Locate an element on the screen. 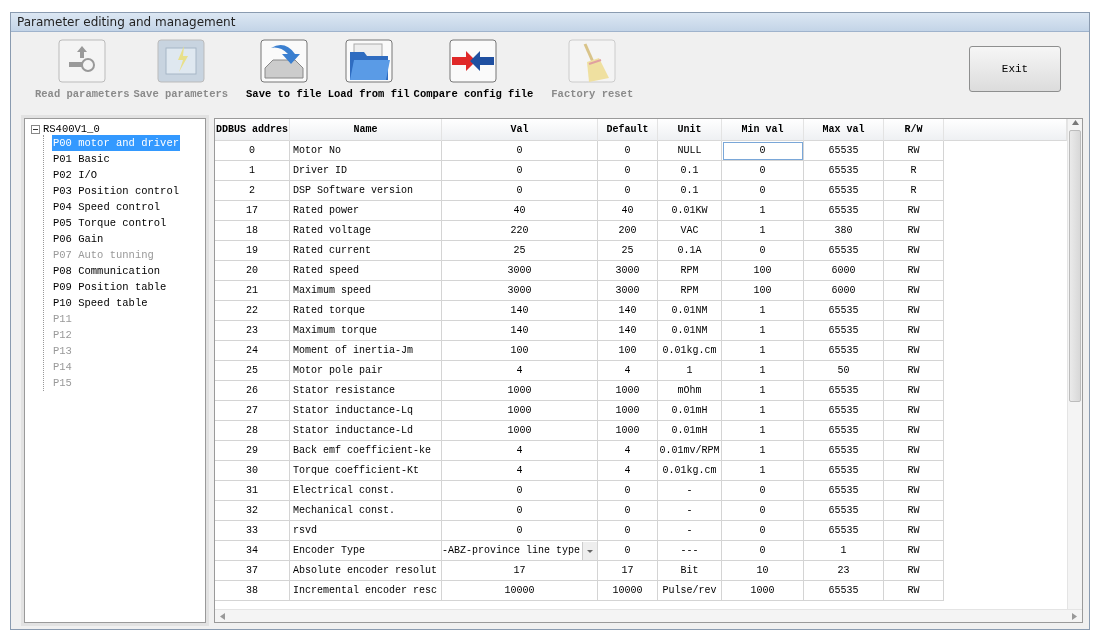 The width and height of the screenshot is (1105, 639). tree-item: P02 I/O is located at coordinates (75, 175).